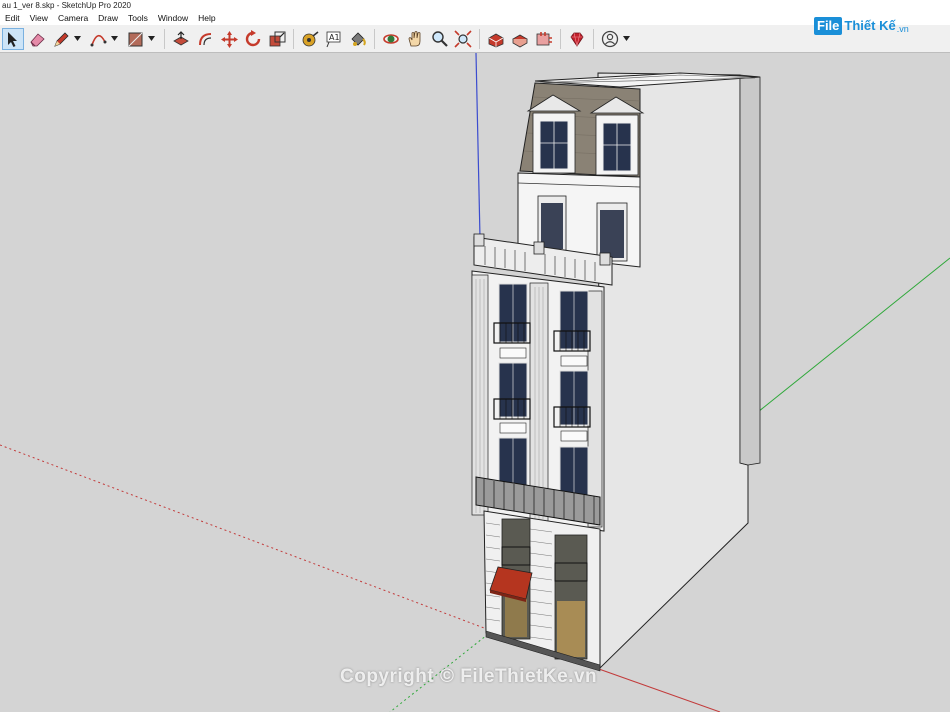 The width and height of the screenshot is (950, 712). I want to click on text-icon: A1, so click(333, 39).